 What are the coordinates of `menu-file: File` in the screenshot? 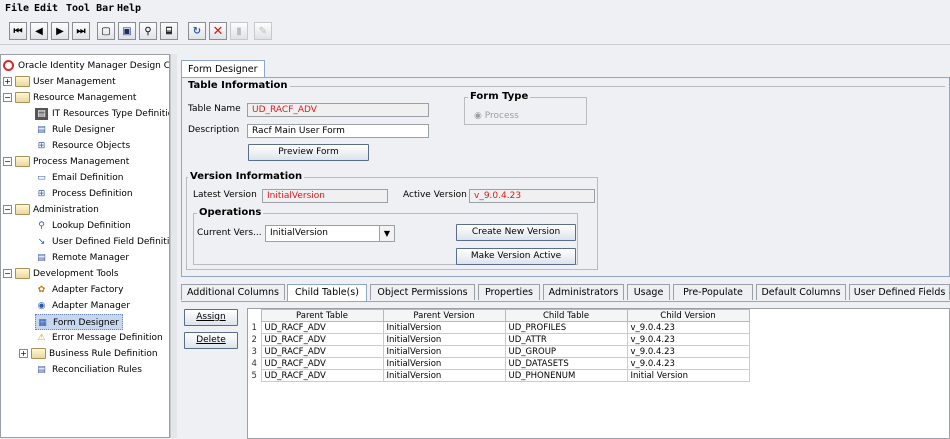 It's located at (17, 8).